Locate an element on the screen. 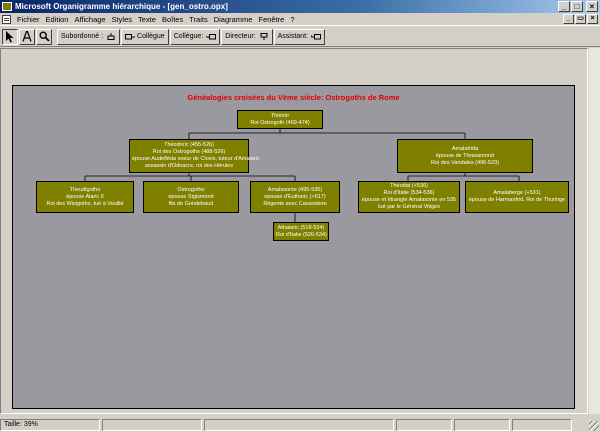 Image resolution: width=600 pixels, height=432 pixels. maximize-button: □ is located at coordinates (577, 6).